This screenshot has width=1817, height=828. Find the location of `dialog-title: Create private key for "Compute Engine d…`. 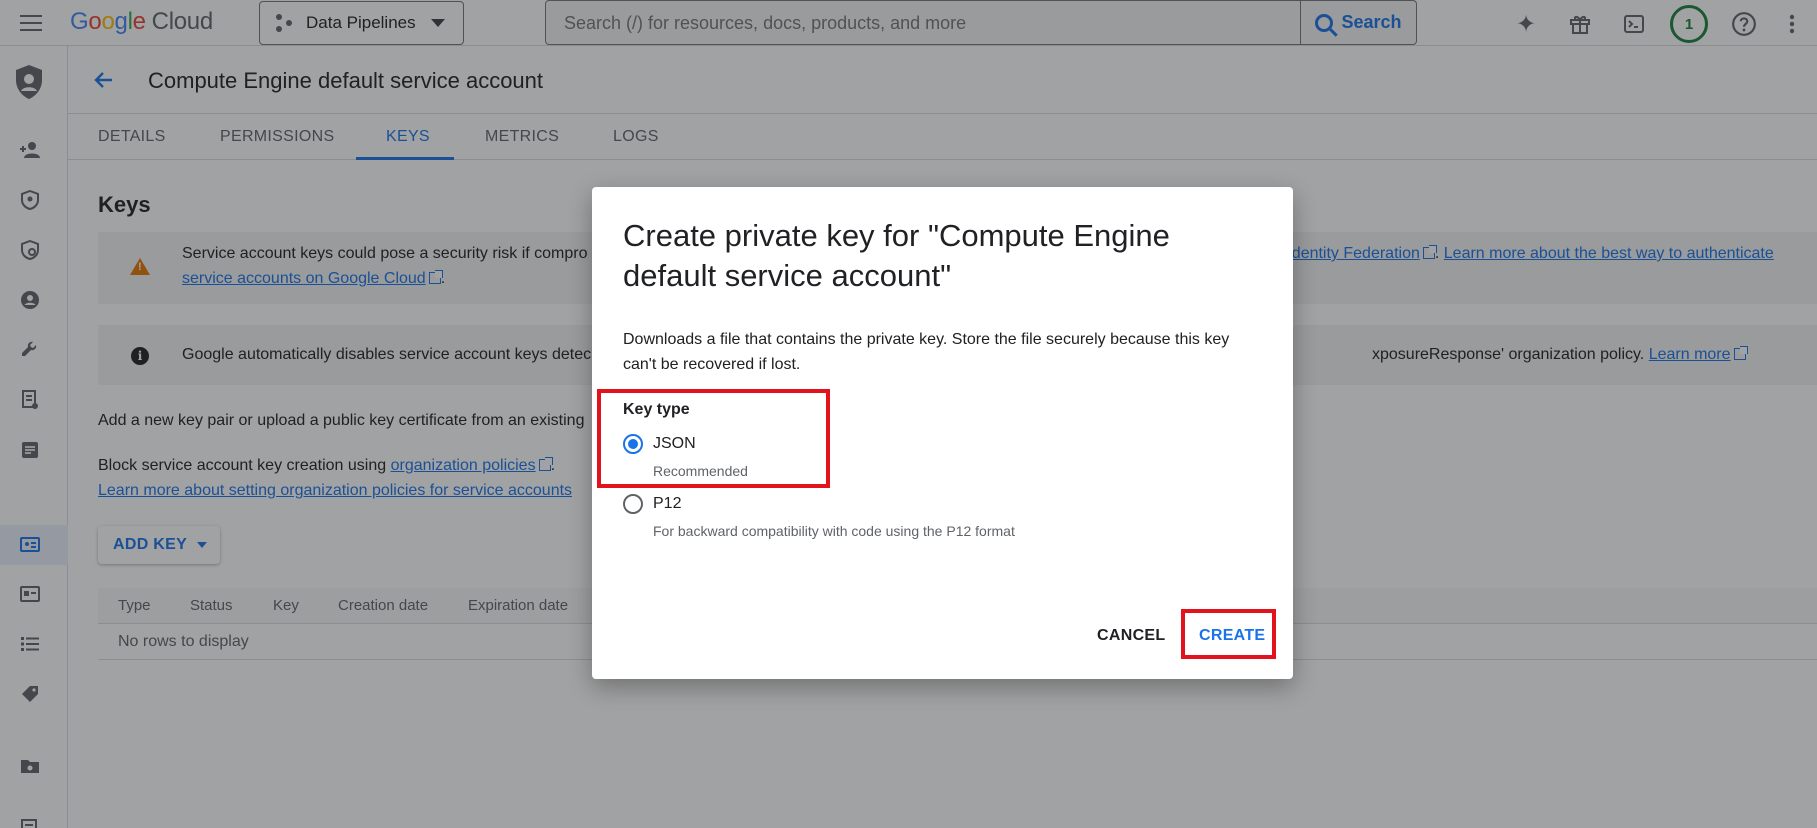

dialog-title: Create private key for "Compute Engine d… is located at coordinates (896, 255).